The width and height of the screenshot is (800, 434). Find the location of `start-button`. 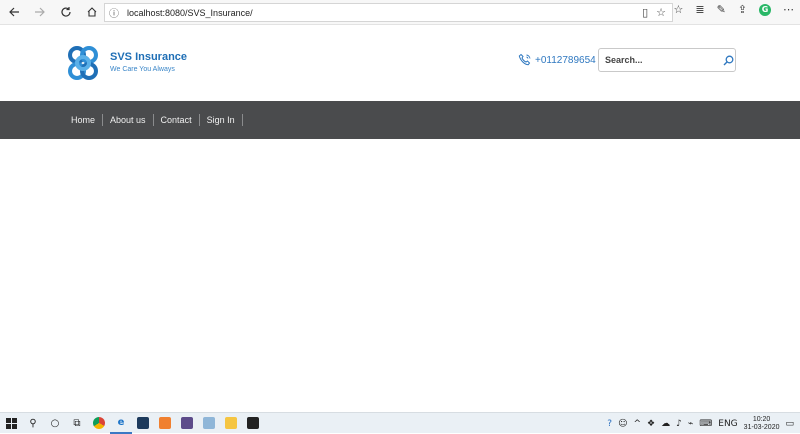

start-button is located at coordinates (11, 423).